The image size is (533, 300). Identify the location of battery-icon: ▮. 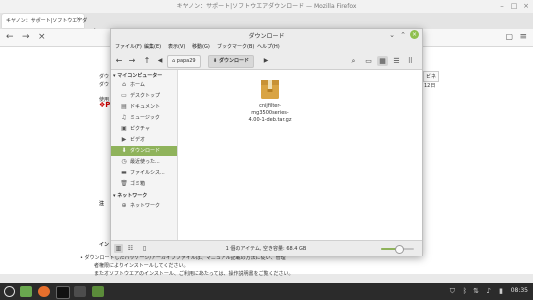
(501, 291).